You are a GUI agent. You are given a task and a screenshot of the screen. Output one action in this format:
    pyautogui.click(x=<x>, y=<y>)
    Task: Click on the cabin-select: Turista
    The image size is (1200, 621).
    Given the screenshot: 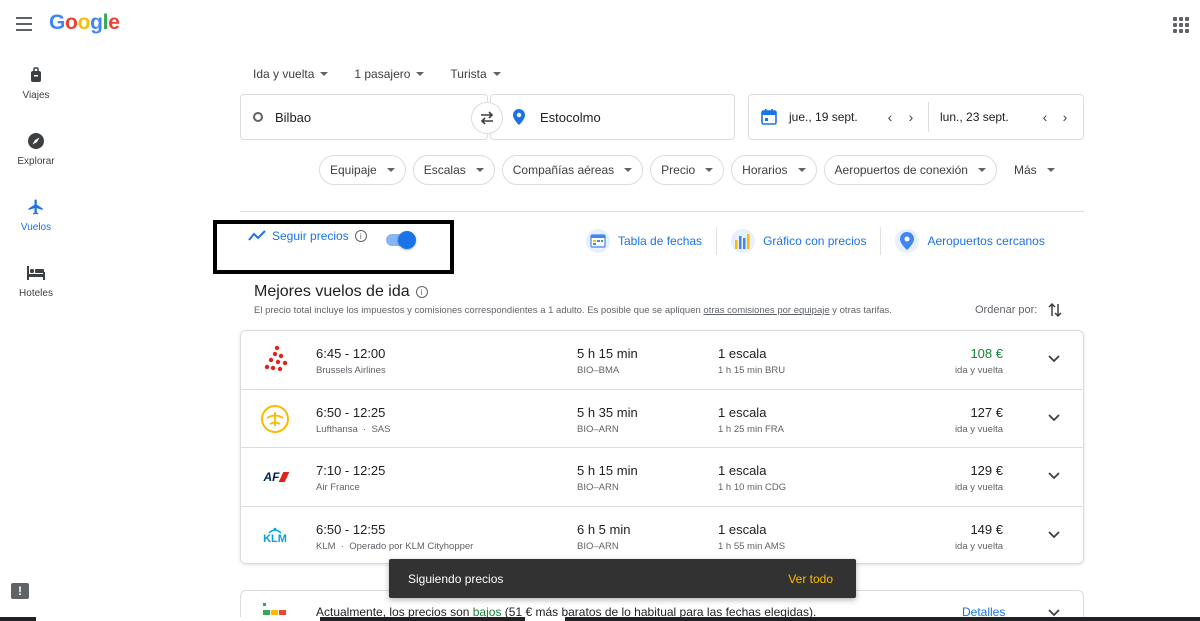 What is the action you would take?
    pyautogui.click(x=475, y=74)
    